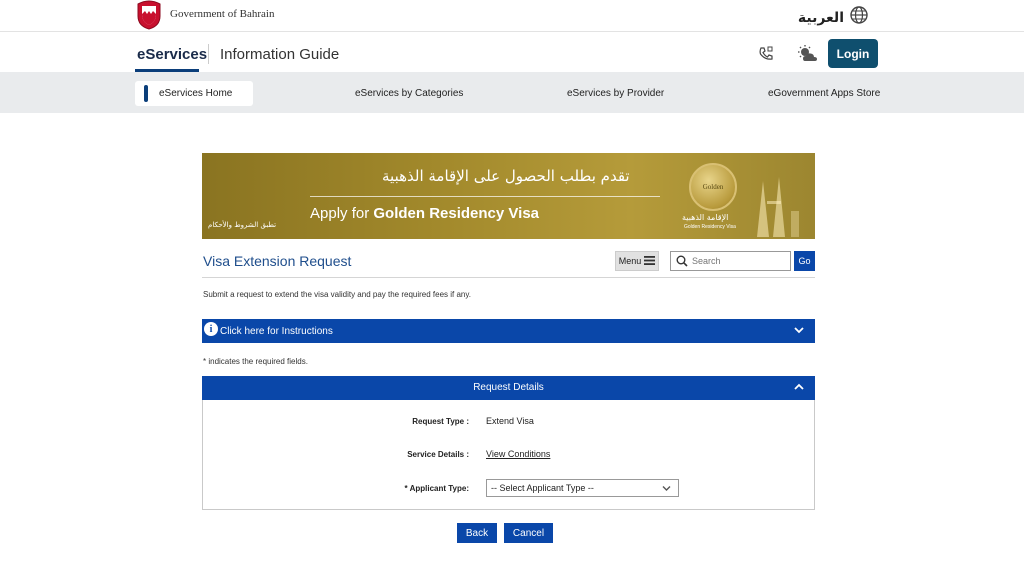 The height and width of the screenshot is (569, 1024). What do you see at coordinates (821, 18) in the screenshot?
I see `language-label: العربية` at bounding box center [821, 18].